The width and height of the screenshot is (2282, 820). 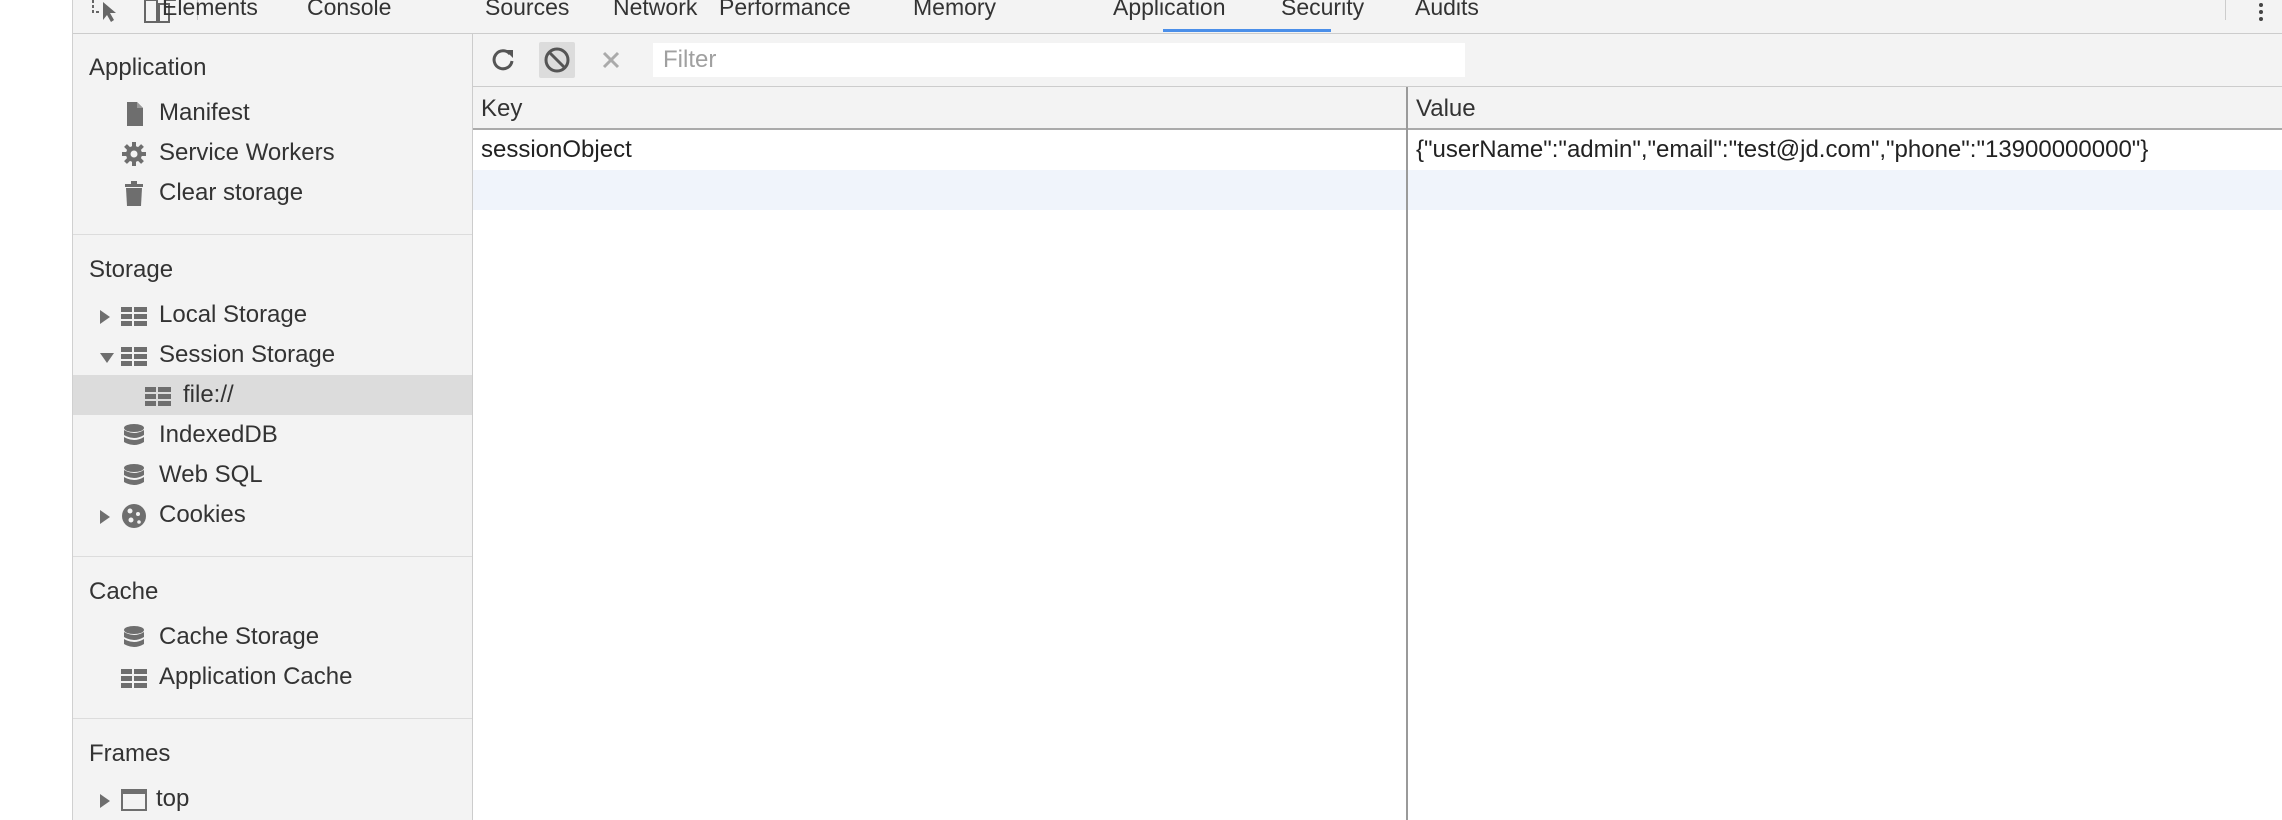 I want to click on tab-memory: Memory, so click(x=954, y=16).